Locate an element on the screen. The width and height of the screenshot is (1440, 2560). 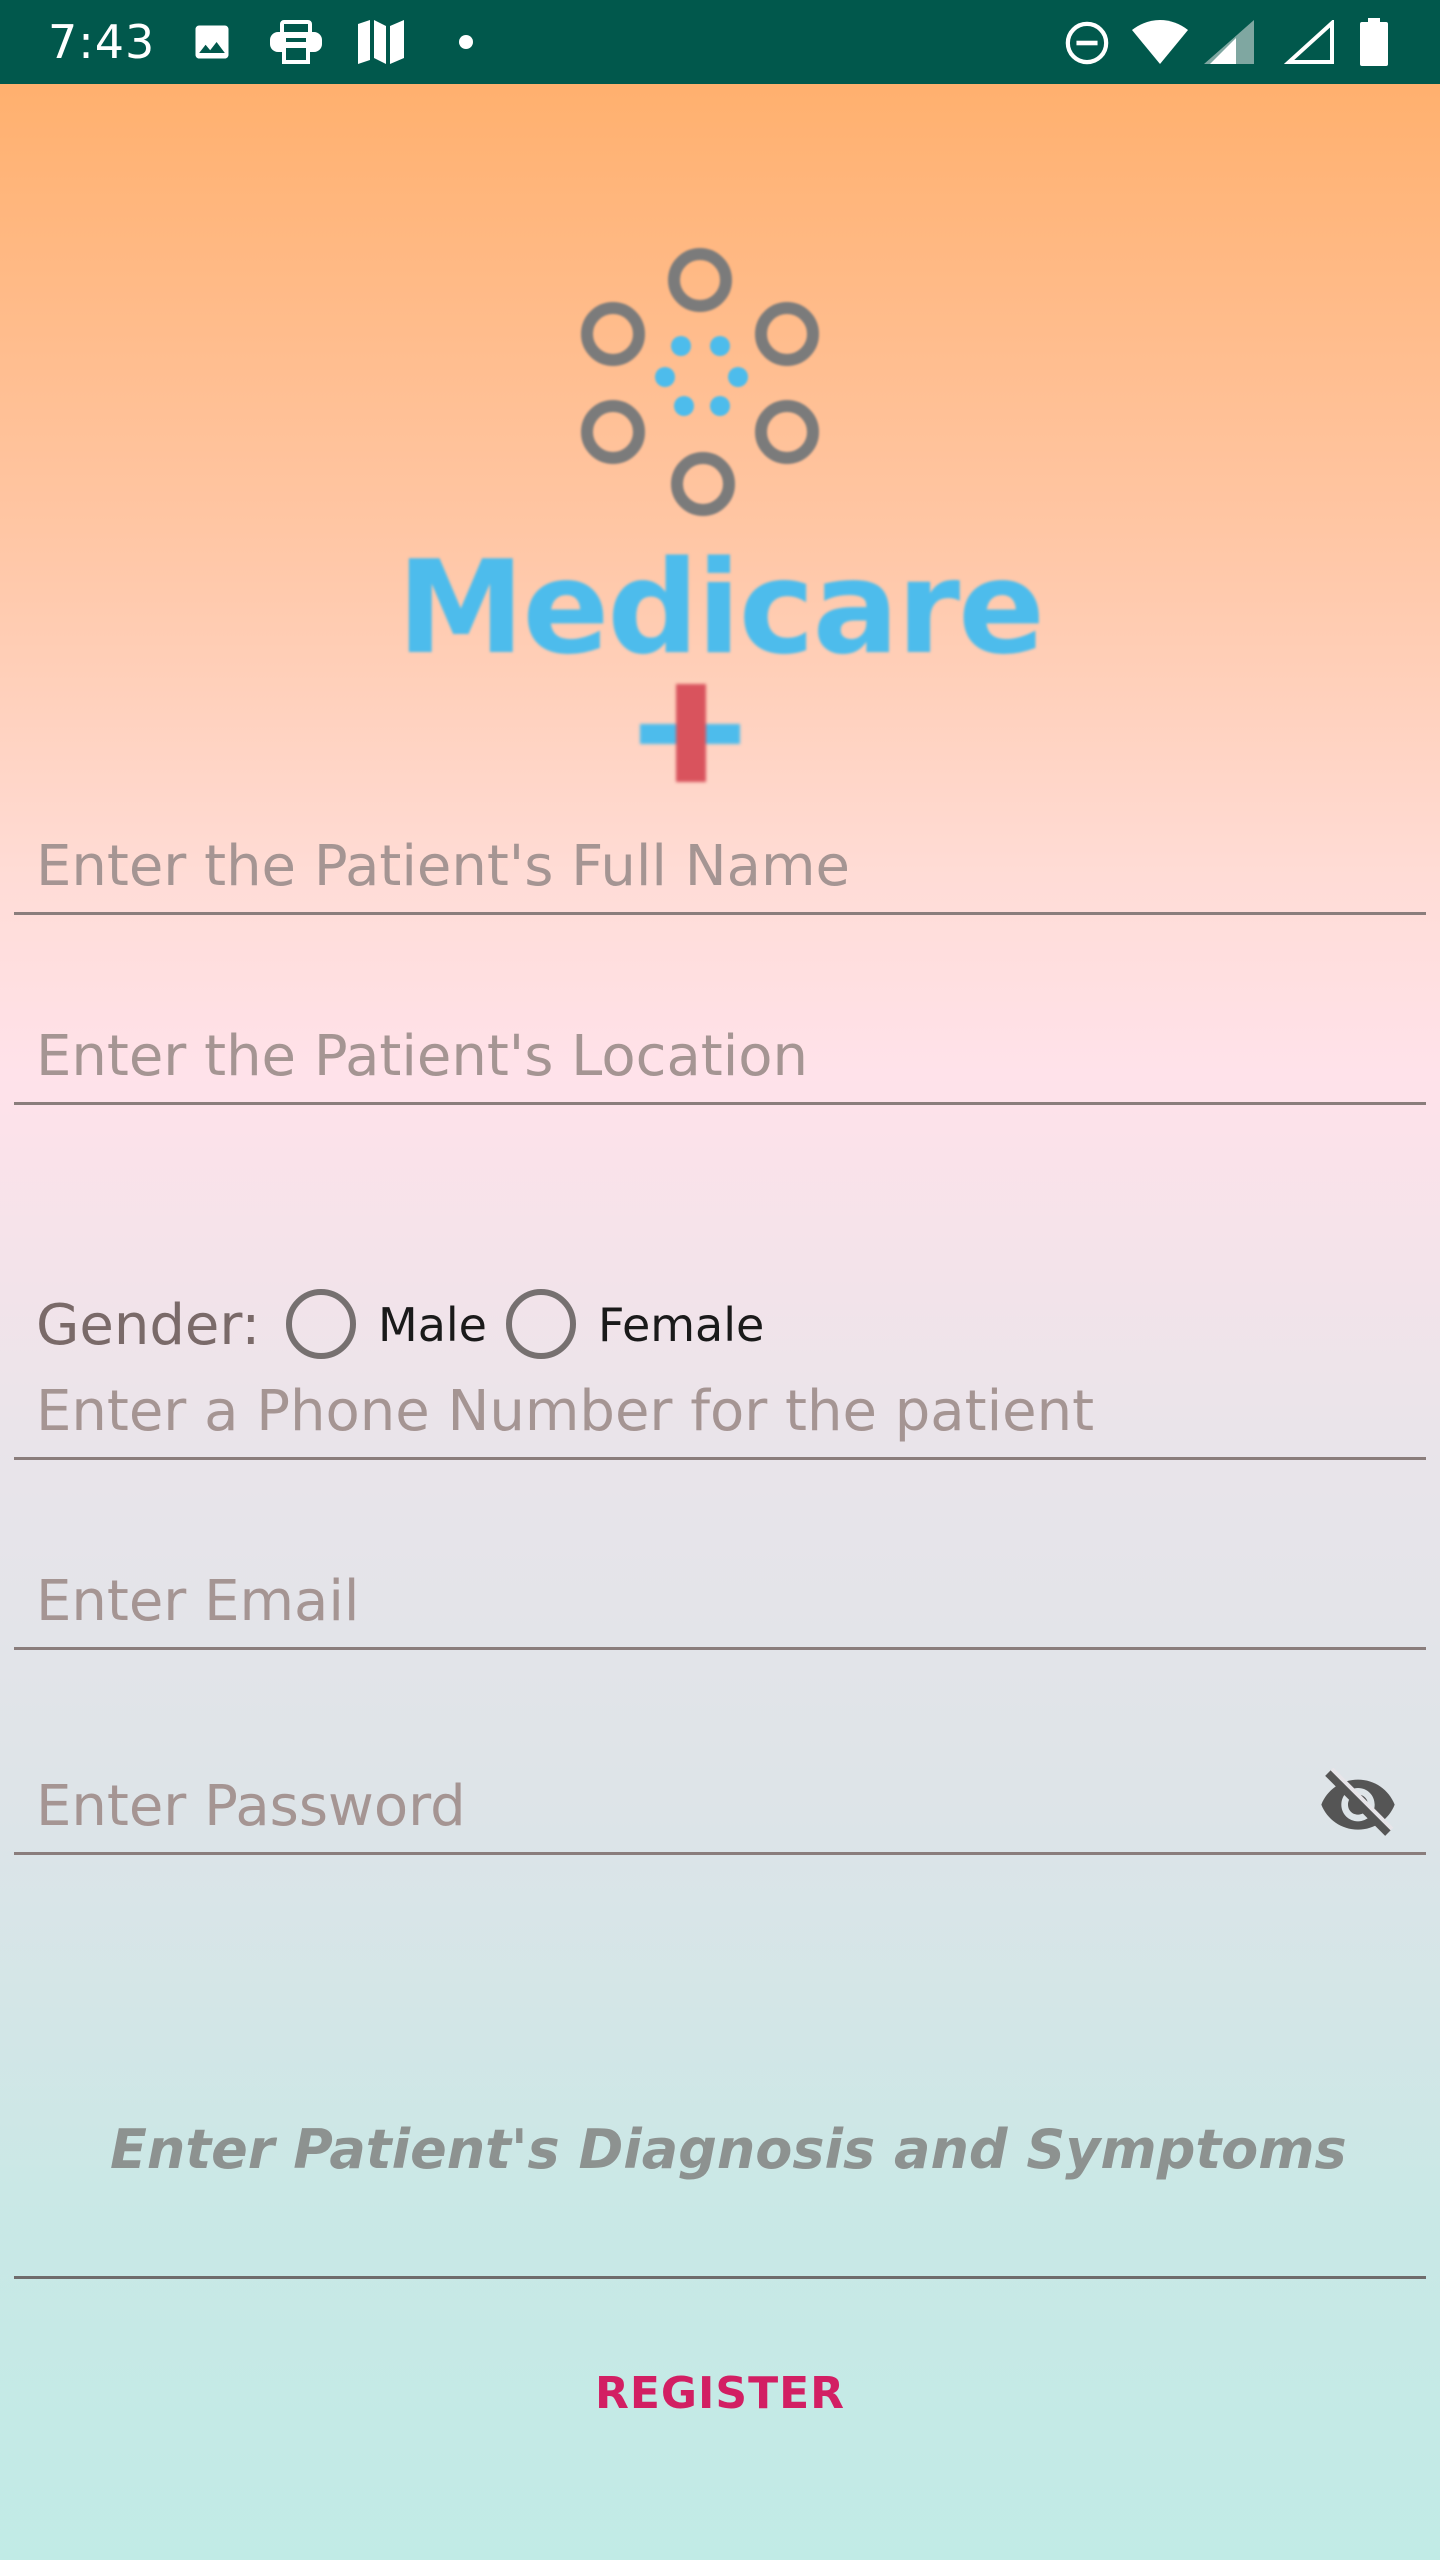
diagnosis-field is located at coordinates (720, 2171).